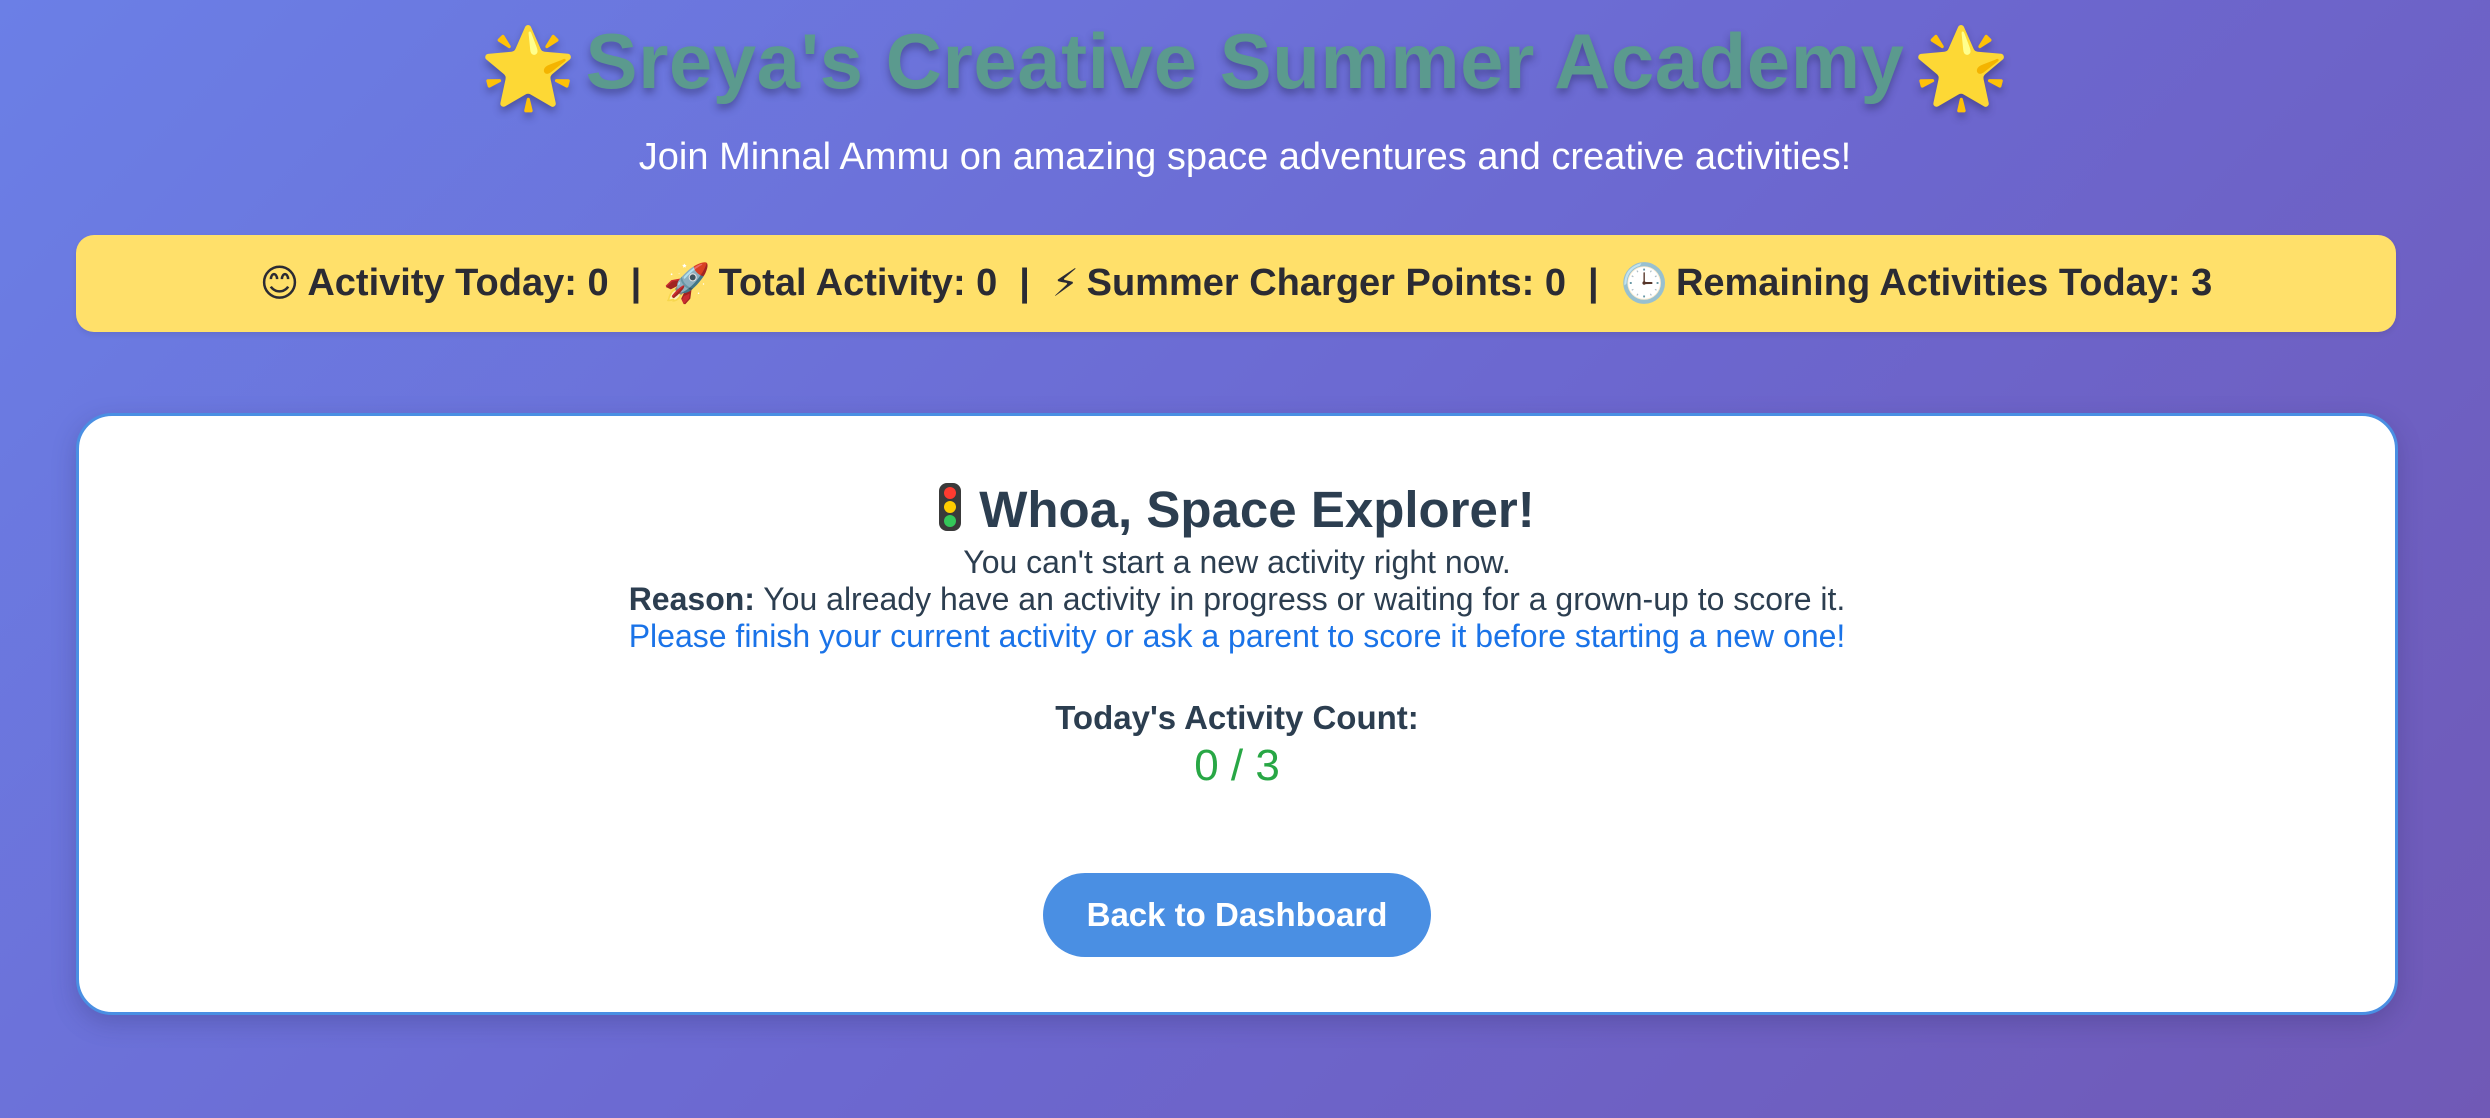  What do you see at coordinates (1326, 283) in the screenshot?
I see `stat-charger-points-label: Summer Charger Points: 0` at bounding box center [1326, 283].